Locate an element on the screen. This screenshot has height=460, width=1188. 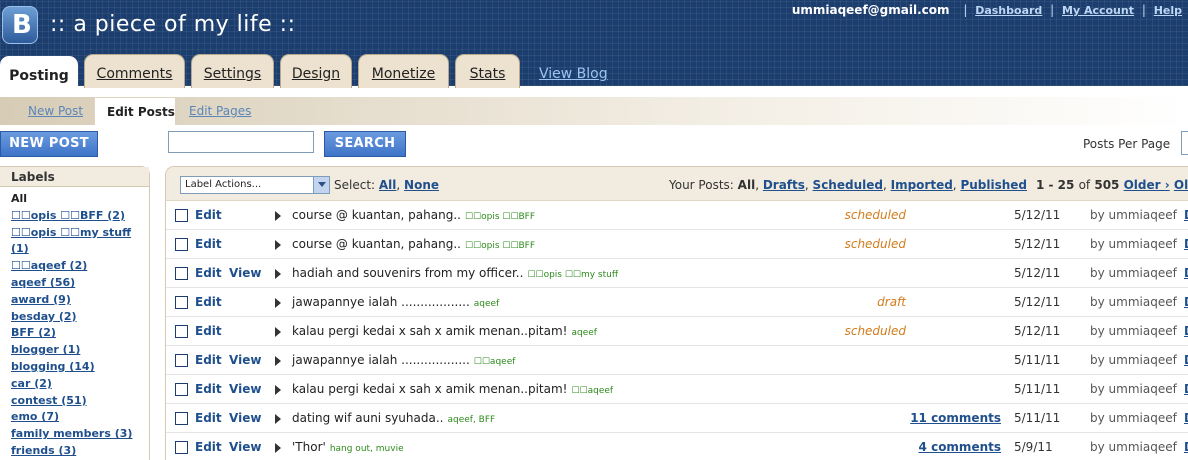
comments-link: 4 comments is located at coordinates (901, 447).